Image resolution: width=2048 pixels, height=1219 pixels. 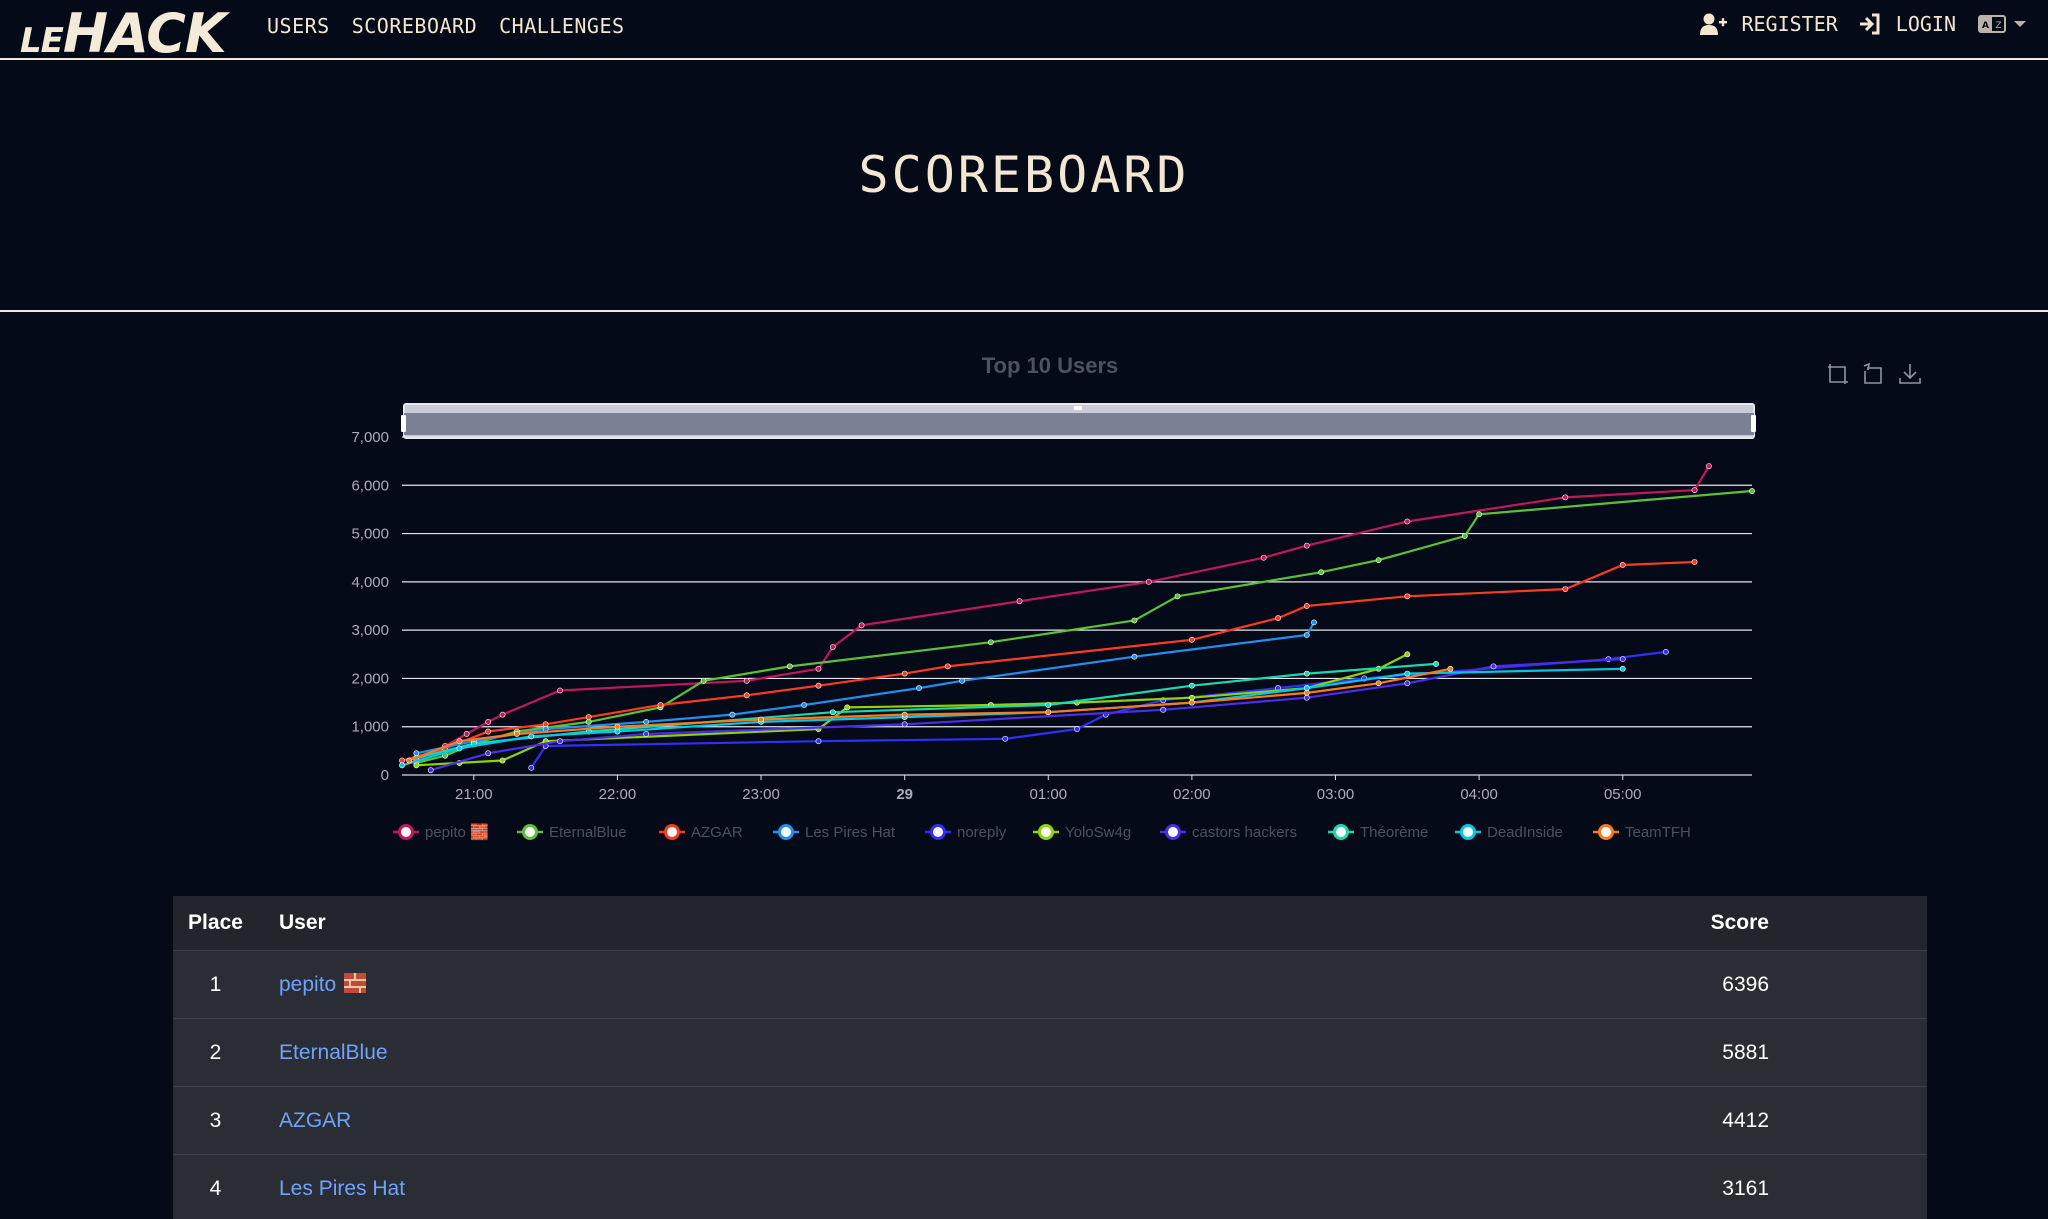 What do you see at coordinates (1985, 26) in the screenshot?
I see `svg-text: A` at bounding box center [1985, 26].